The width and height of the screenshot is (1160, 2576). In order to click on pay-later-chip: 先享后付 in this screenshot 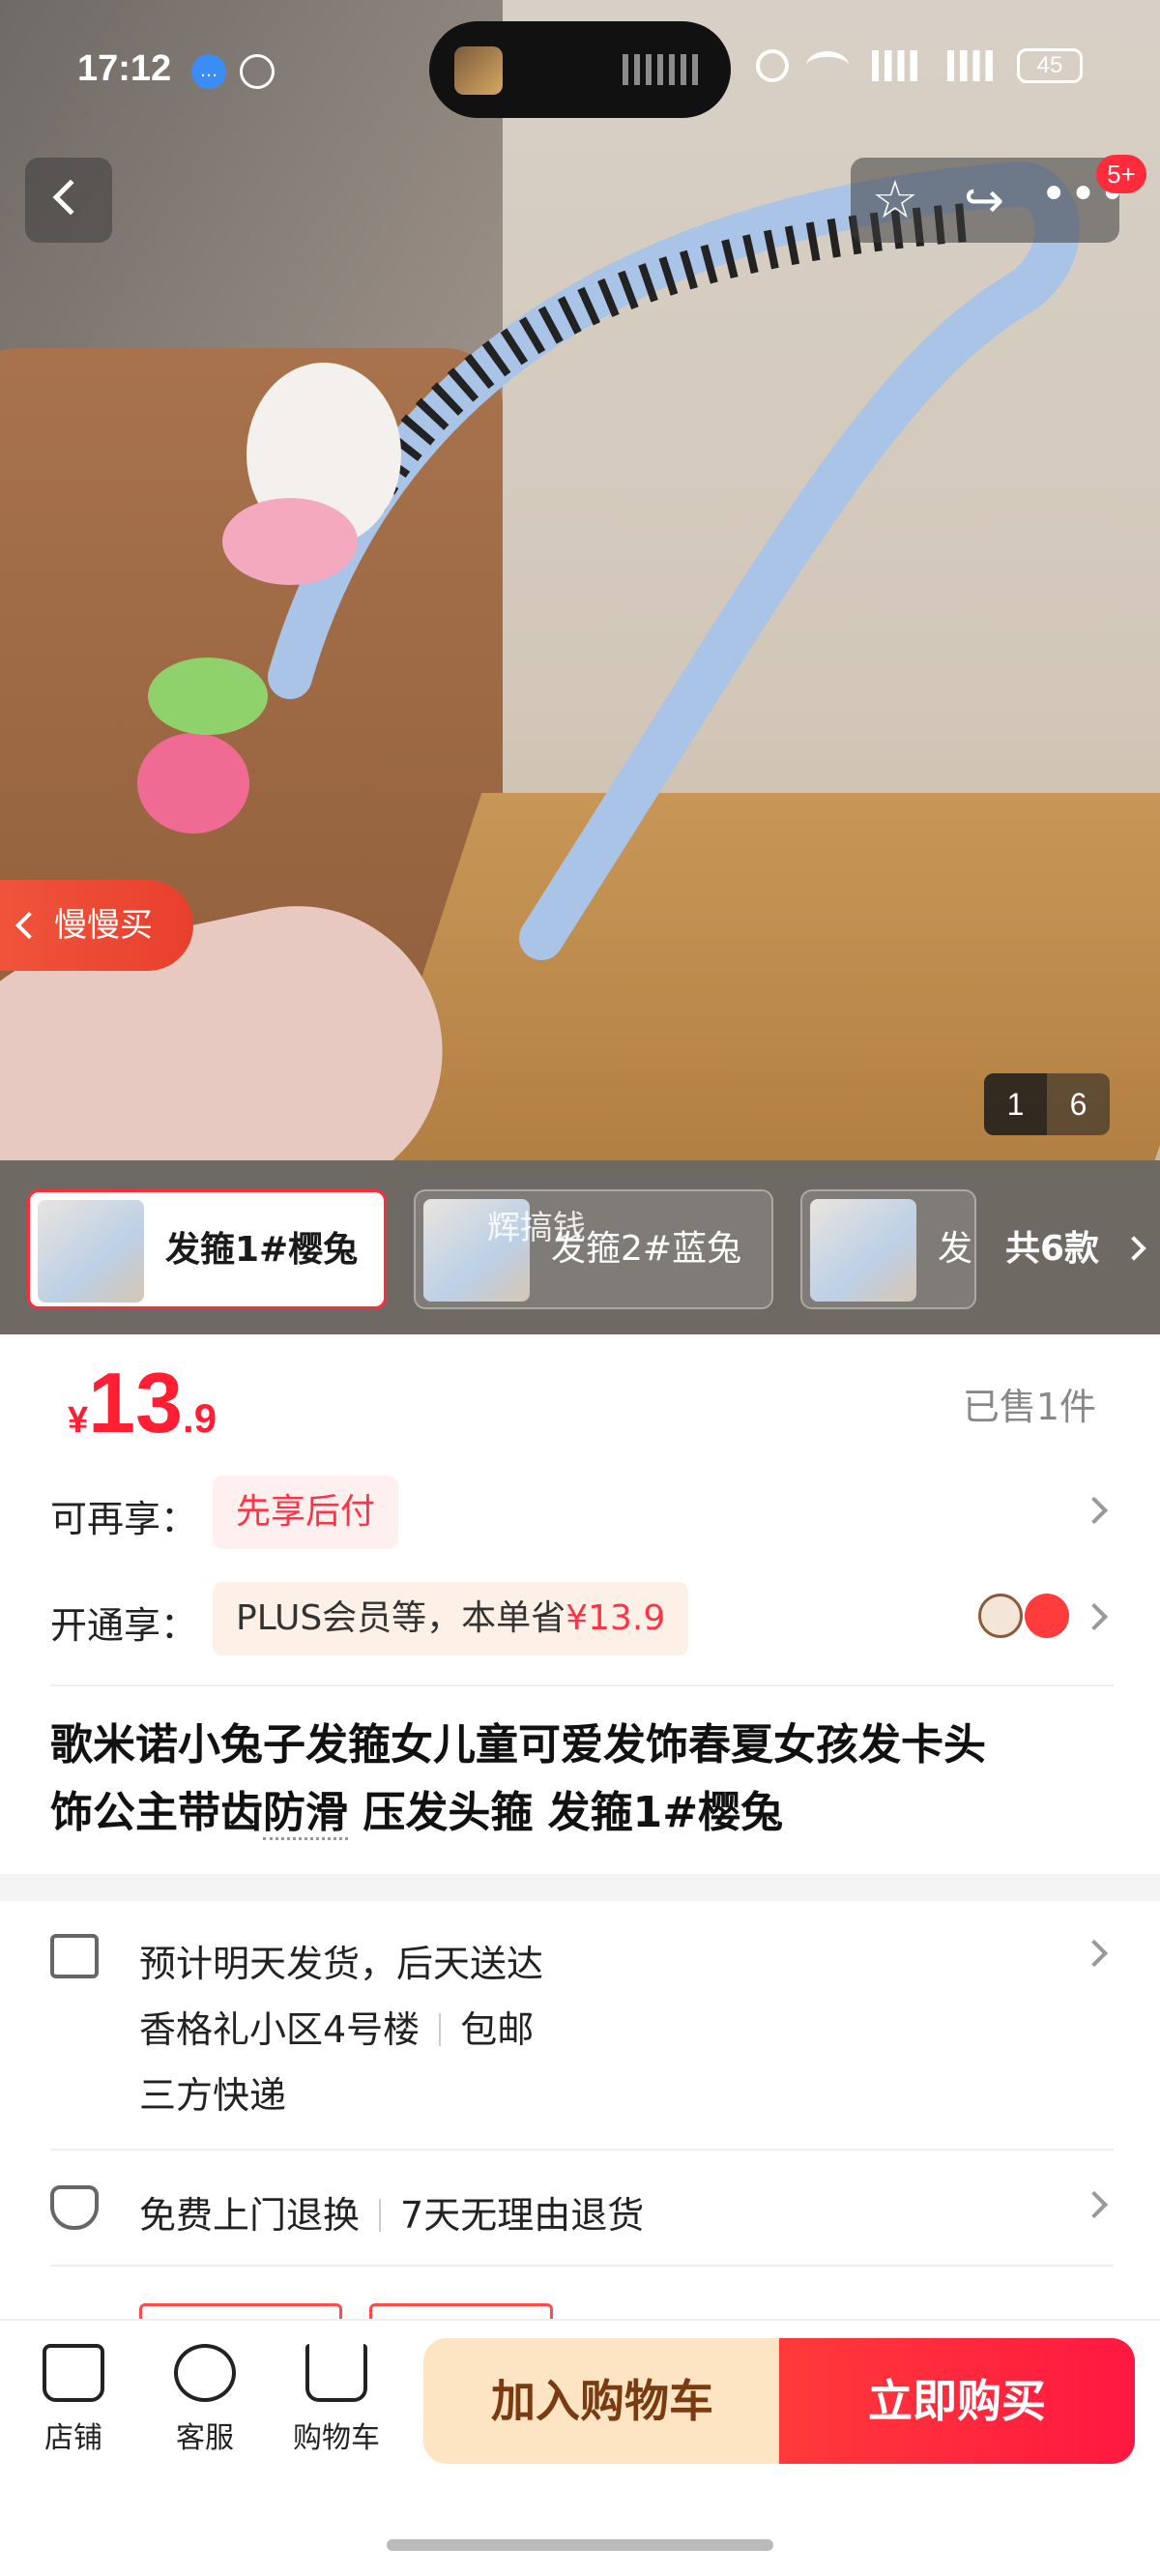, I will do `click(306, 1512)`.